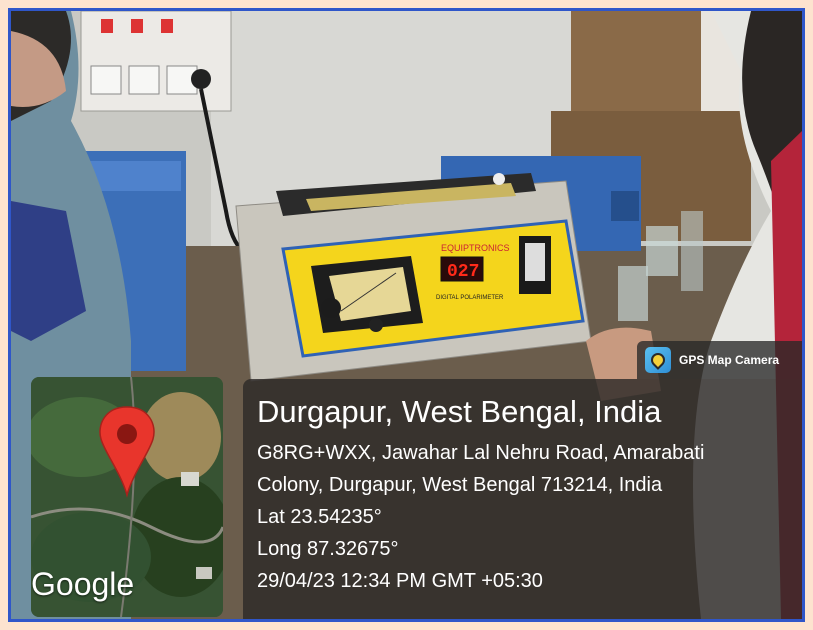 The height and width of the screenshot is (630, 813). I want to click on led-digits: 027, so click(463, 272).